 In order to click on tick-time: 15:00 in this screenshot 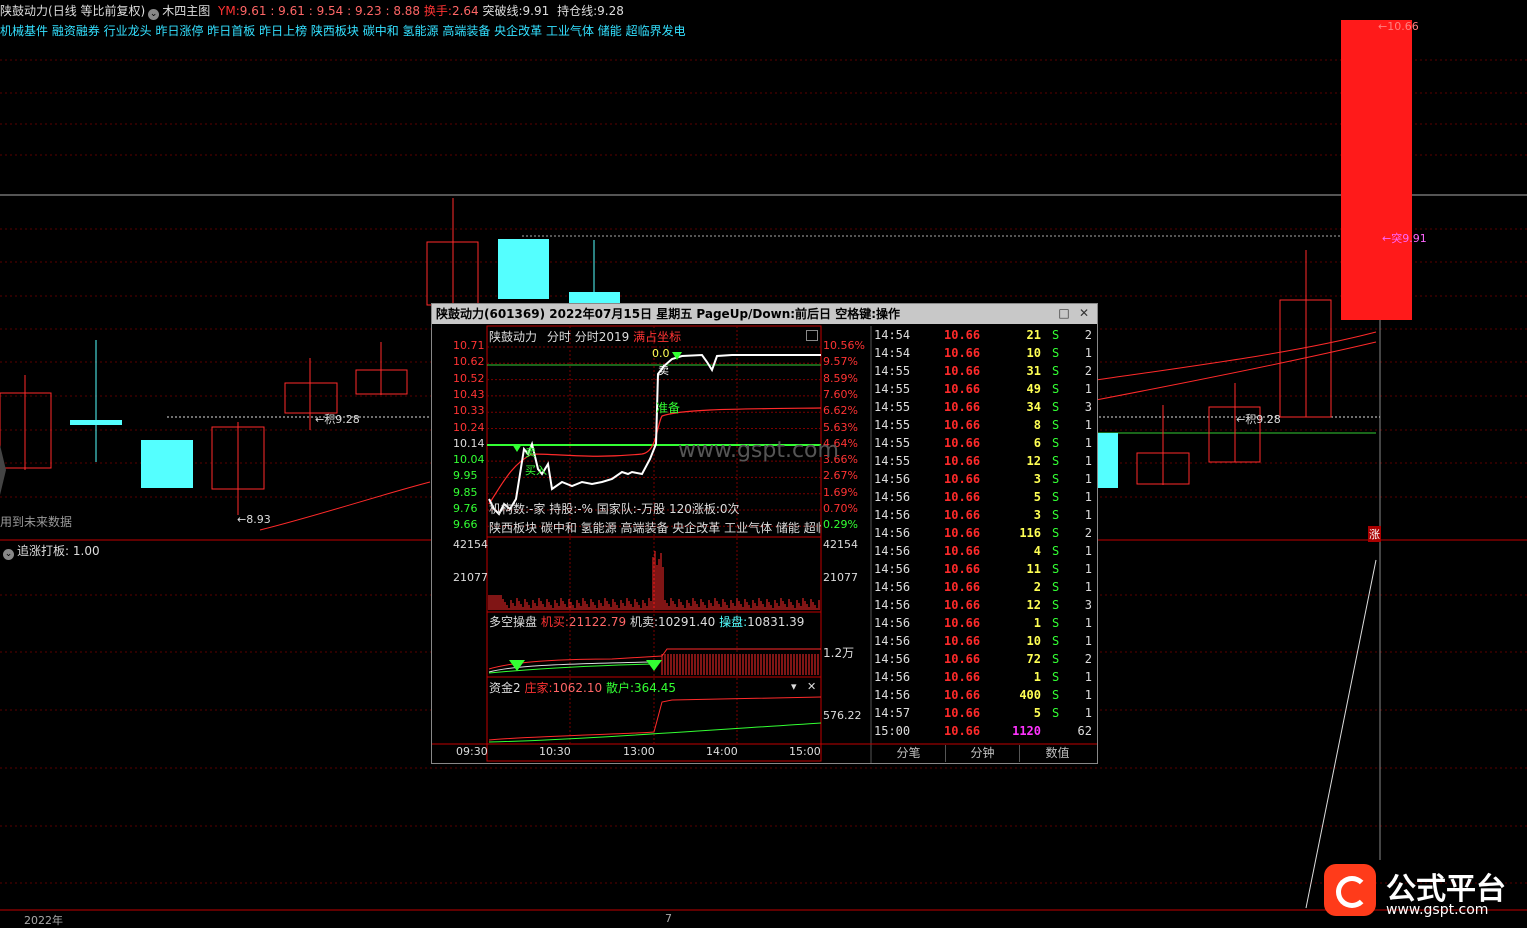, I will do `click(892, 731)`.